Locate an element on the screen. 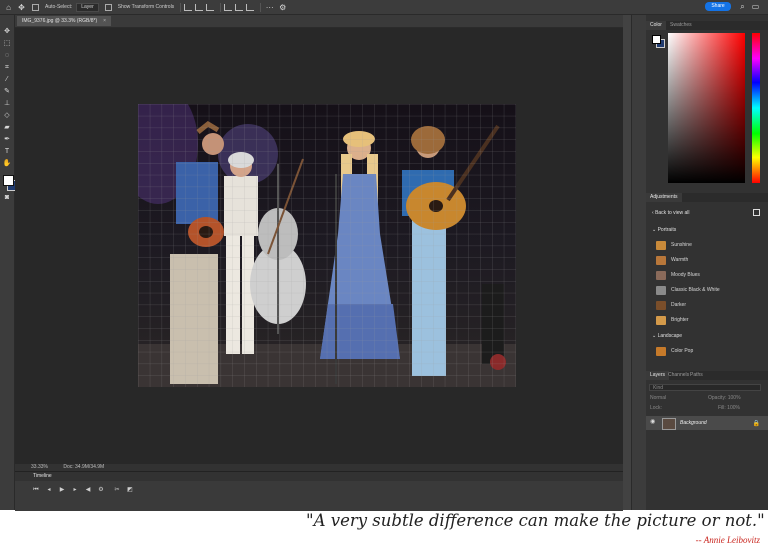 The height and width of the screenshot is (550, 768). status-bar: 33.33% Doc: 34.9M/34.9M is located at coordinates (319, 467).